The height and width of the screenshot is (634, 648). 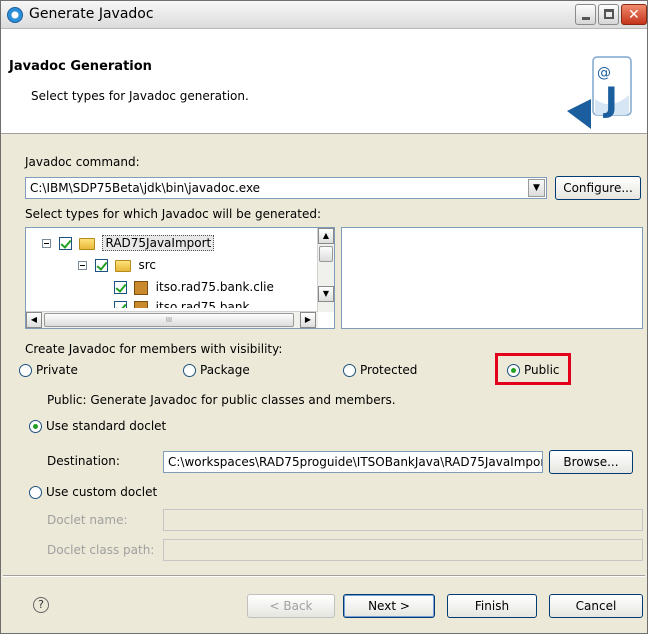 What do you see at coordinates (101, 550) in the screenshot?
I see `doclet-class-path-label: Doclet class path:` at bounding box center [101, 550].